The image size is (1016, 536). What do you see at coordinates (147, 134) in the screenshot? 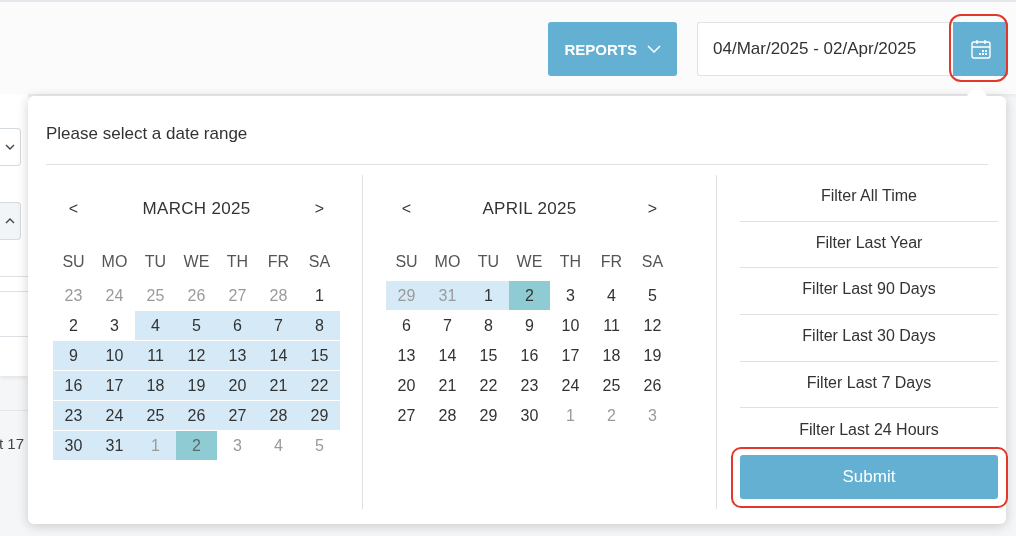
I see `popup-title: Please select a date range` at bounding box center [147, 134].